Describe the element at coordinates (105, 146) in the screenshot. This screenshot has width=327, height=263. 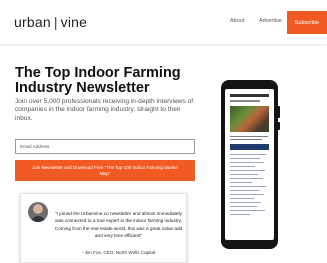
I see `email-field` at that location.